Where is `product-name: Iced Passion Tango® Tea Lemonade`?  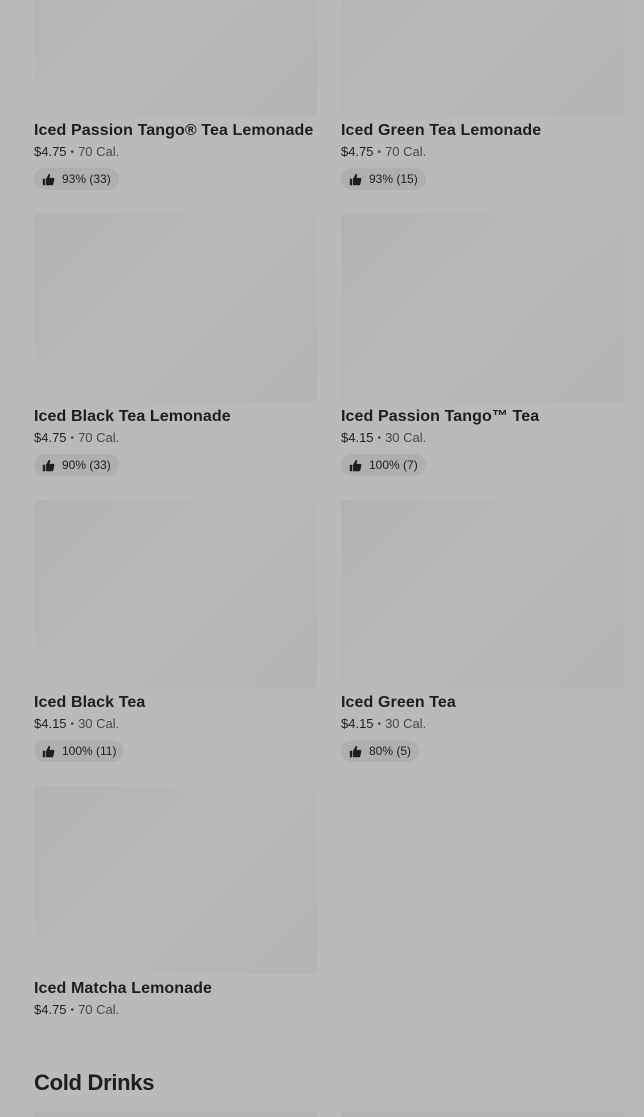
product-name: Iced Passion Tango® Tea Lemonade is located at coordinates (174, 130).